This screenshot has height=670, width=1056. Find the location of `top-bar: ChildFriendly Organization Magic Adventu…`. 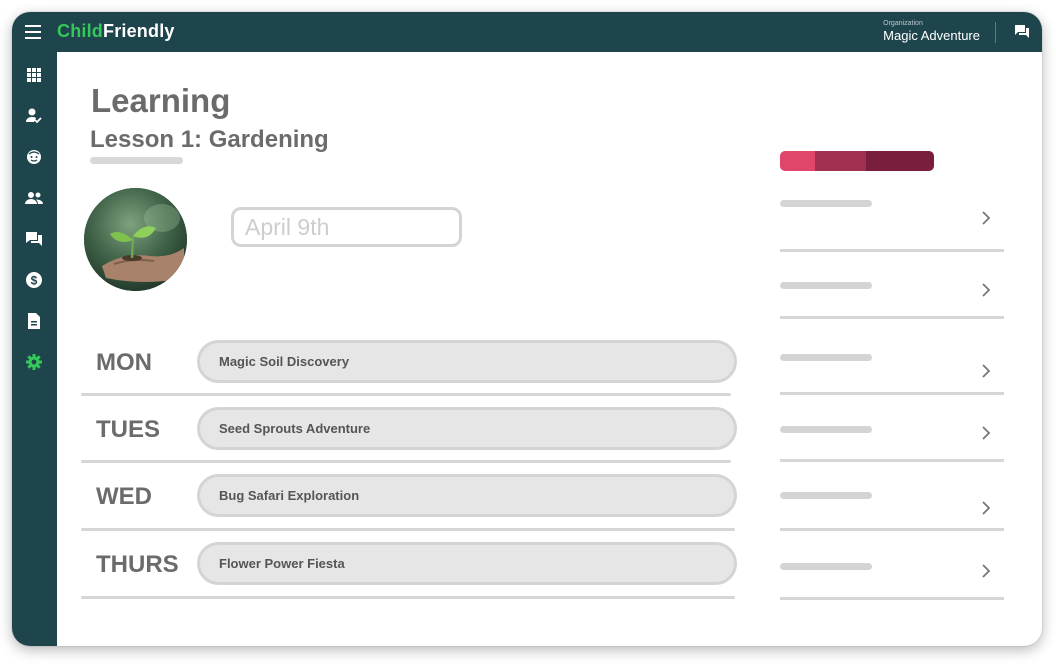

top-bar: ChildFriendly Organization Magic Adventu… is located at coordinates (527, 32).